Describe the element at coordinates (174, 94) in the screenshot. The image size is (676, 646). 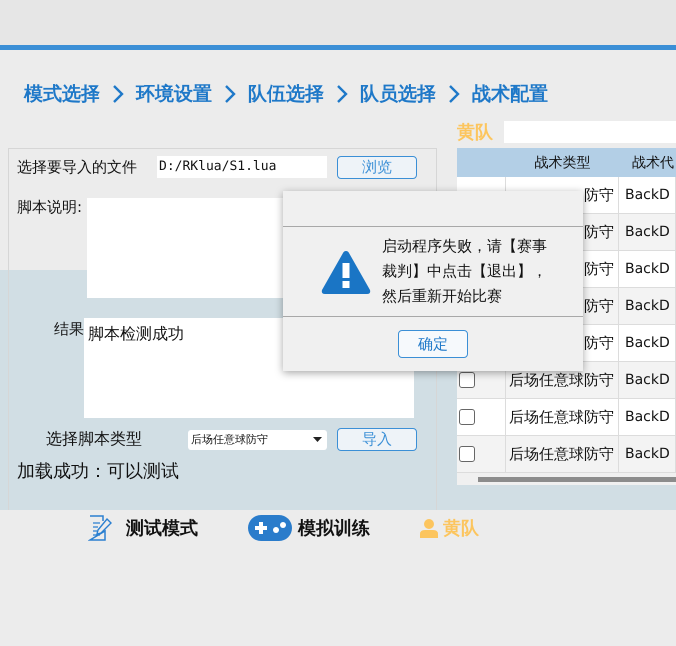
I see `breadcrumb-step: 环境设置` at that location.